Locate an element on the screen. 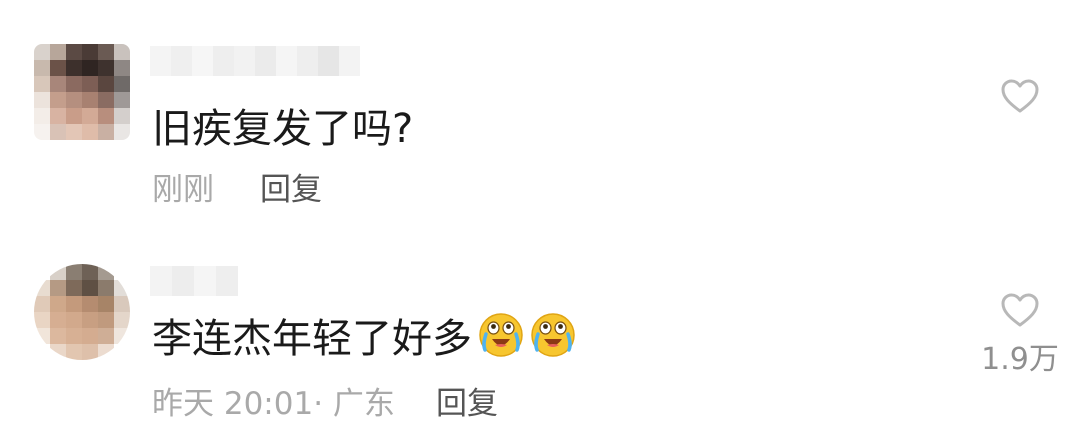 The height and width of the screenshot is (440, 1080). comment-text-content: 旧疾复发了吗? is located at coordinates (283, 129).